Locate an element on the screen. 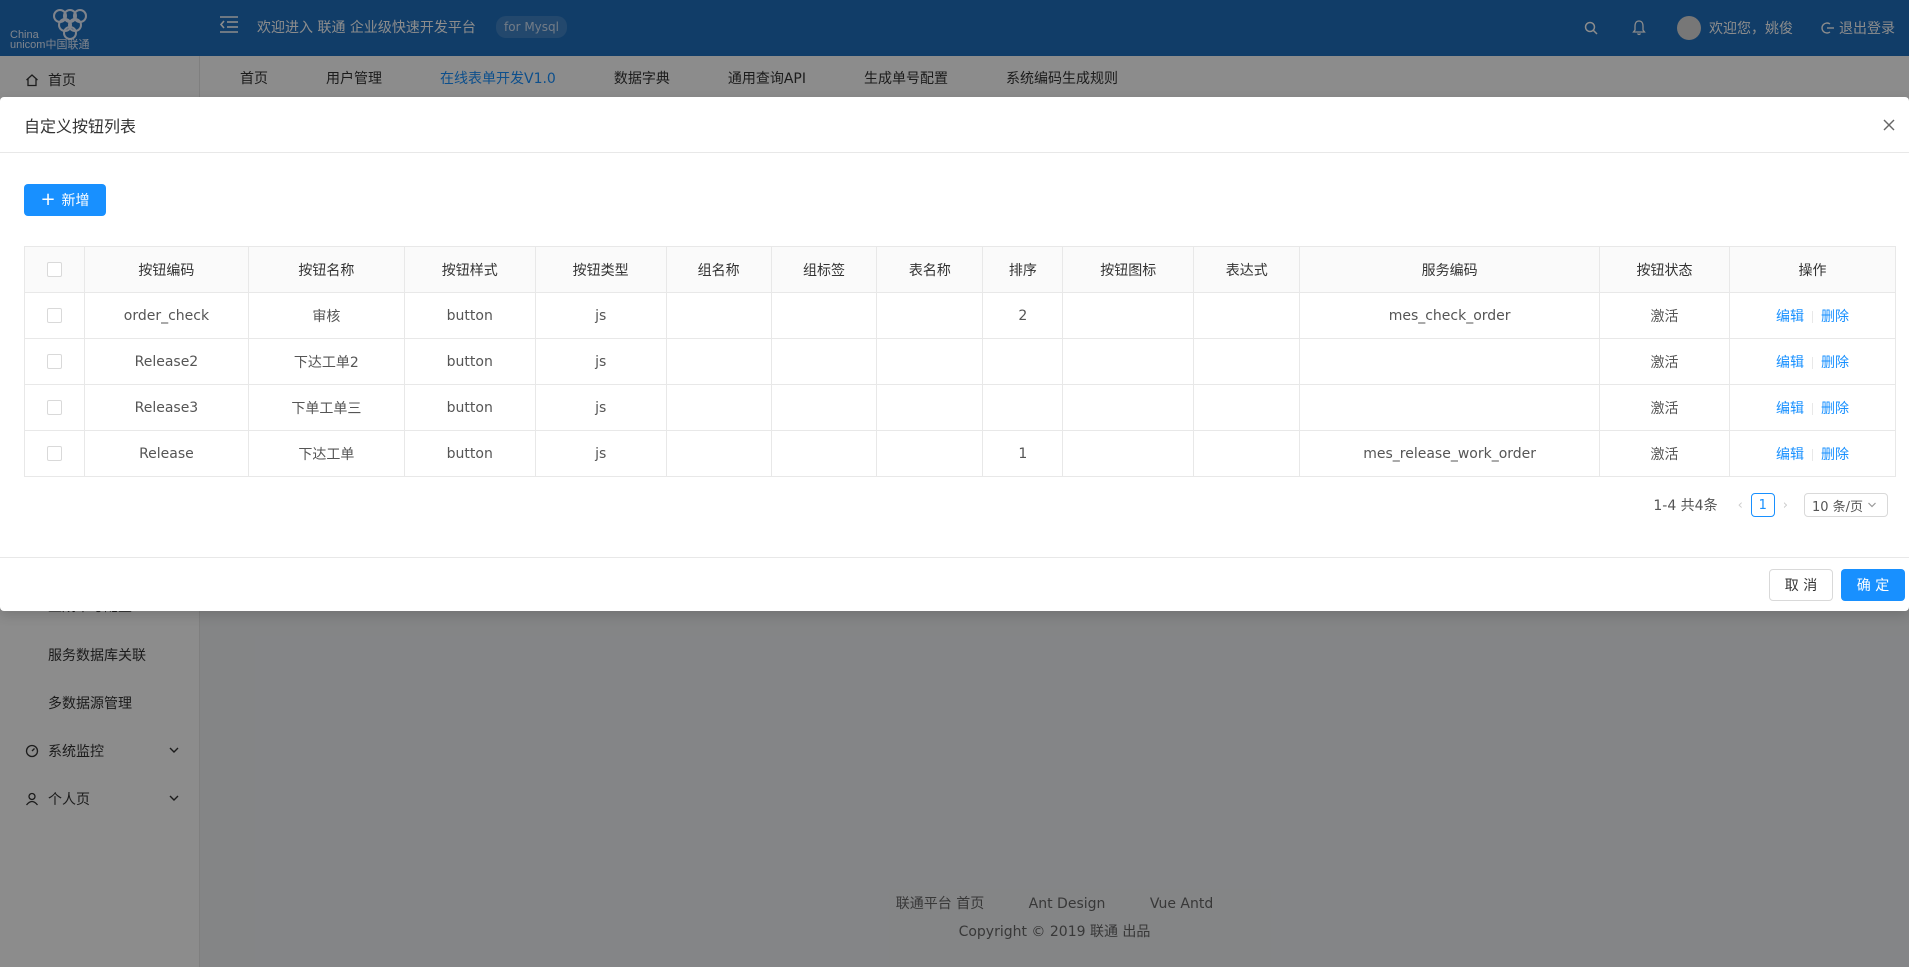 The height and width of the screenshot is (967, 1909). table-row: Release2 下达工单2 button js 激活 编辑 删除 is located at coordinates (960, 361).